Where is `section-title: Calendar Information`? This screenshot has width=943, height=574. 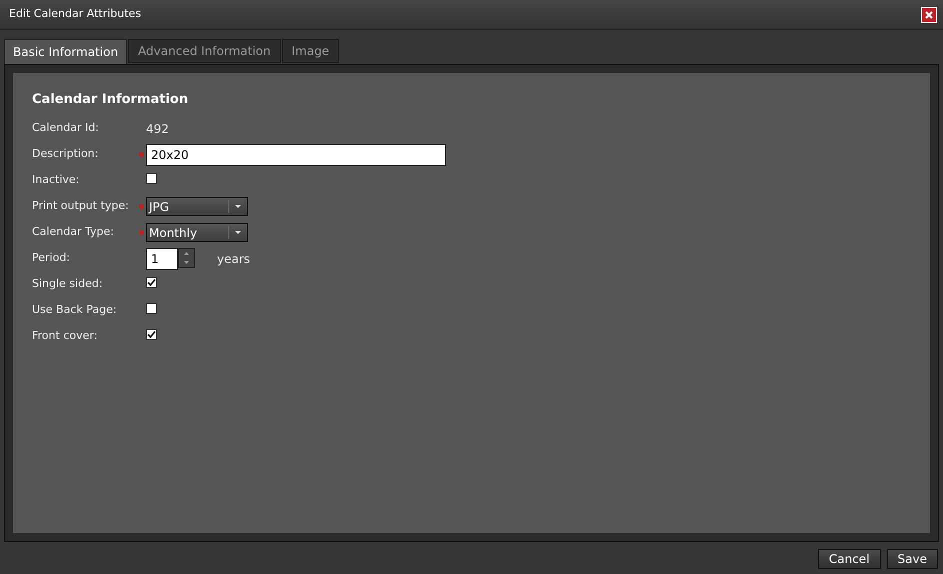 section-title: Calendar Information is located at coordinates (111, 100).